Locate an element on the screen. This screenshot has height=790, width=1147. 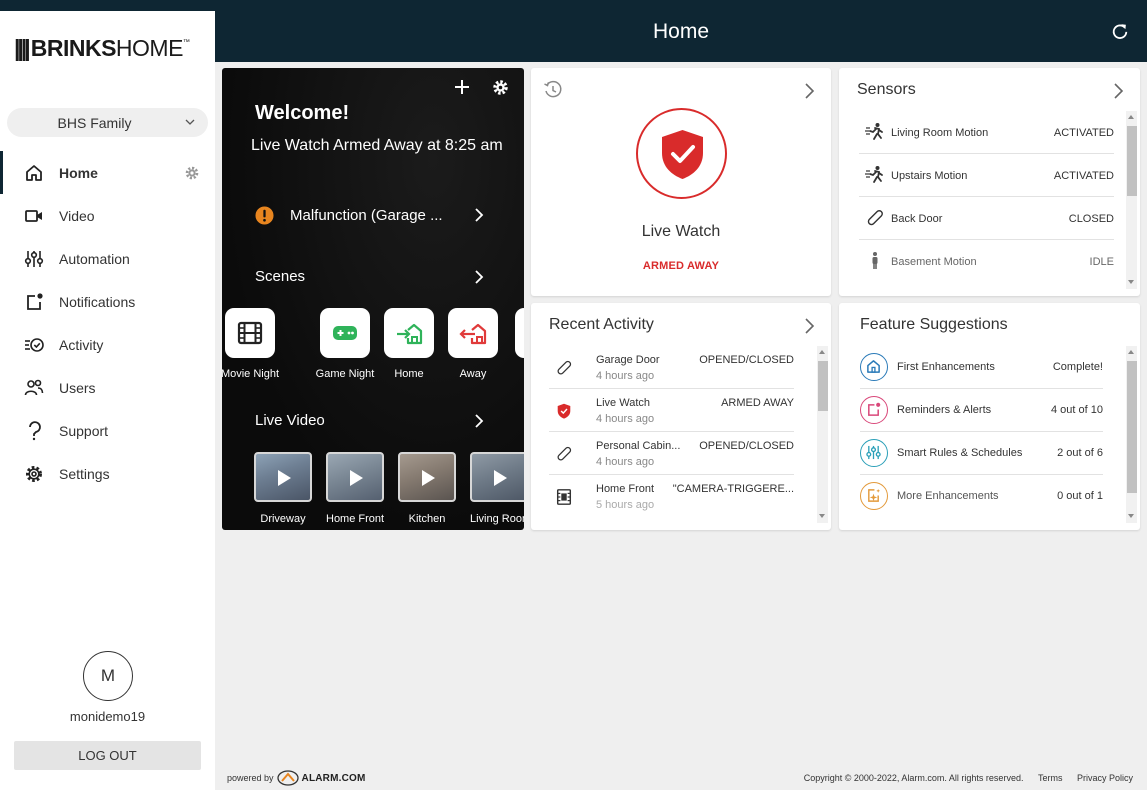
sensor-row: Basement Motion IDLE is located at coordinates (986, 261).